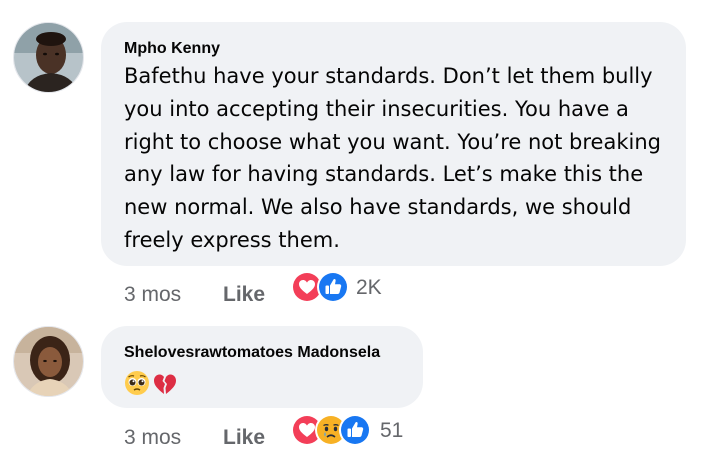 This screenshot has width=719, height=469. I want to click on reaction-count: 51, so click(392, 430).